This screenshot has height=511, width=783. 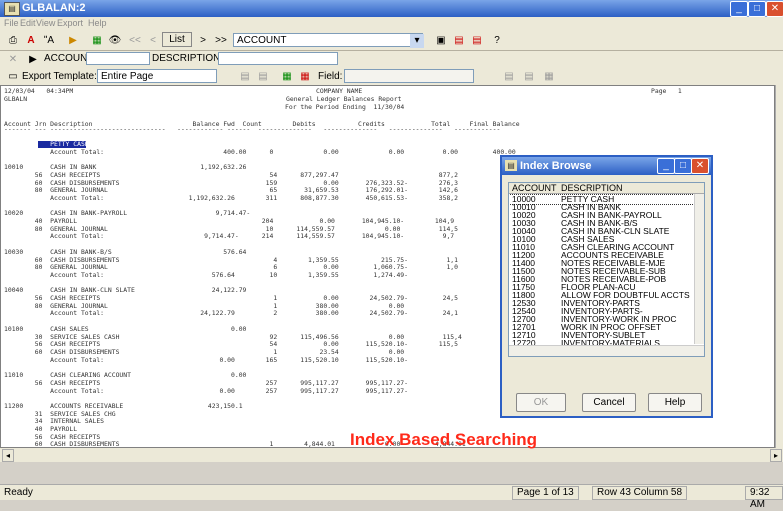 What do you see at coordinates (529, 76) in the screenshot?
I see `field-remove-icon: ▤` at bounding box center [529, 76].